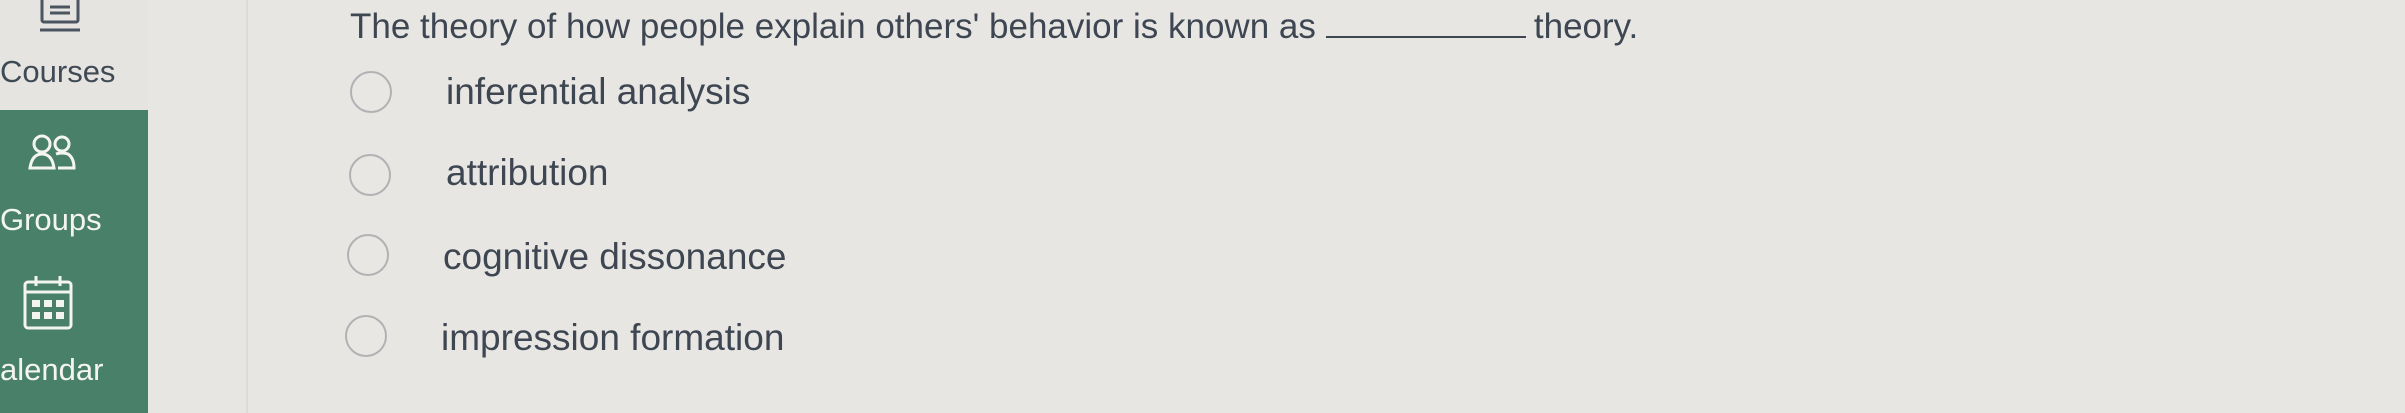 The image size is (2405, 413). I want to click on sidebar-item-courses: Courses, so click(57, 72).